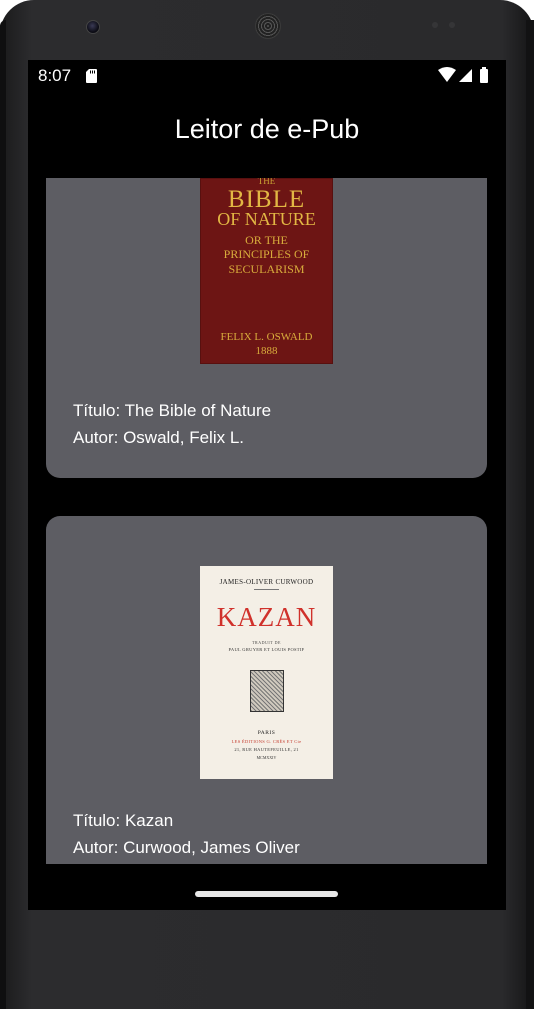 This screenshot has width=534, height=1009. What do you see at coordinates (530, 514) in the screenshot?
I see `phone-right-edge` at bounding box center [530, 514].